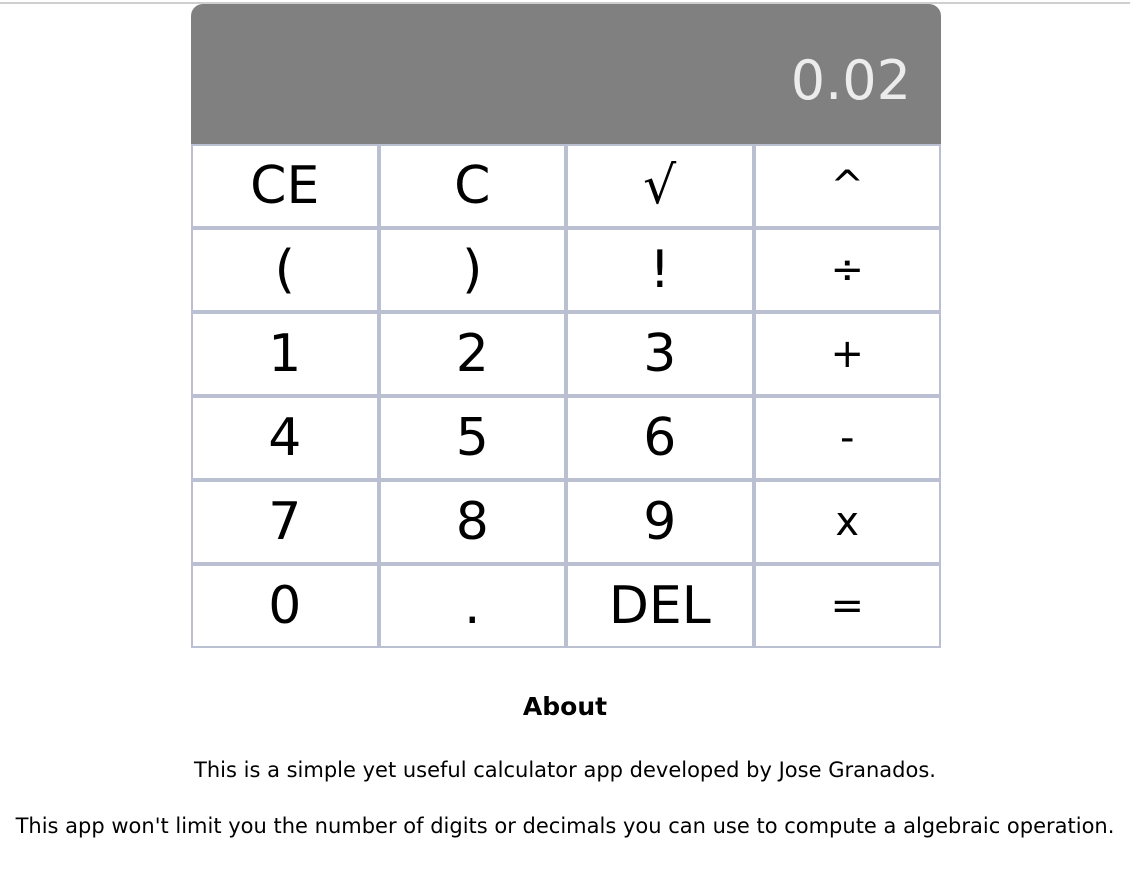  I want to click on key-3: 3, so click(660, 354).